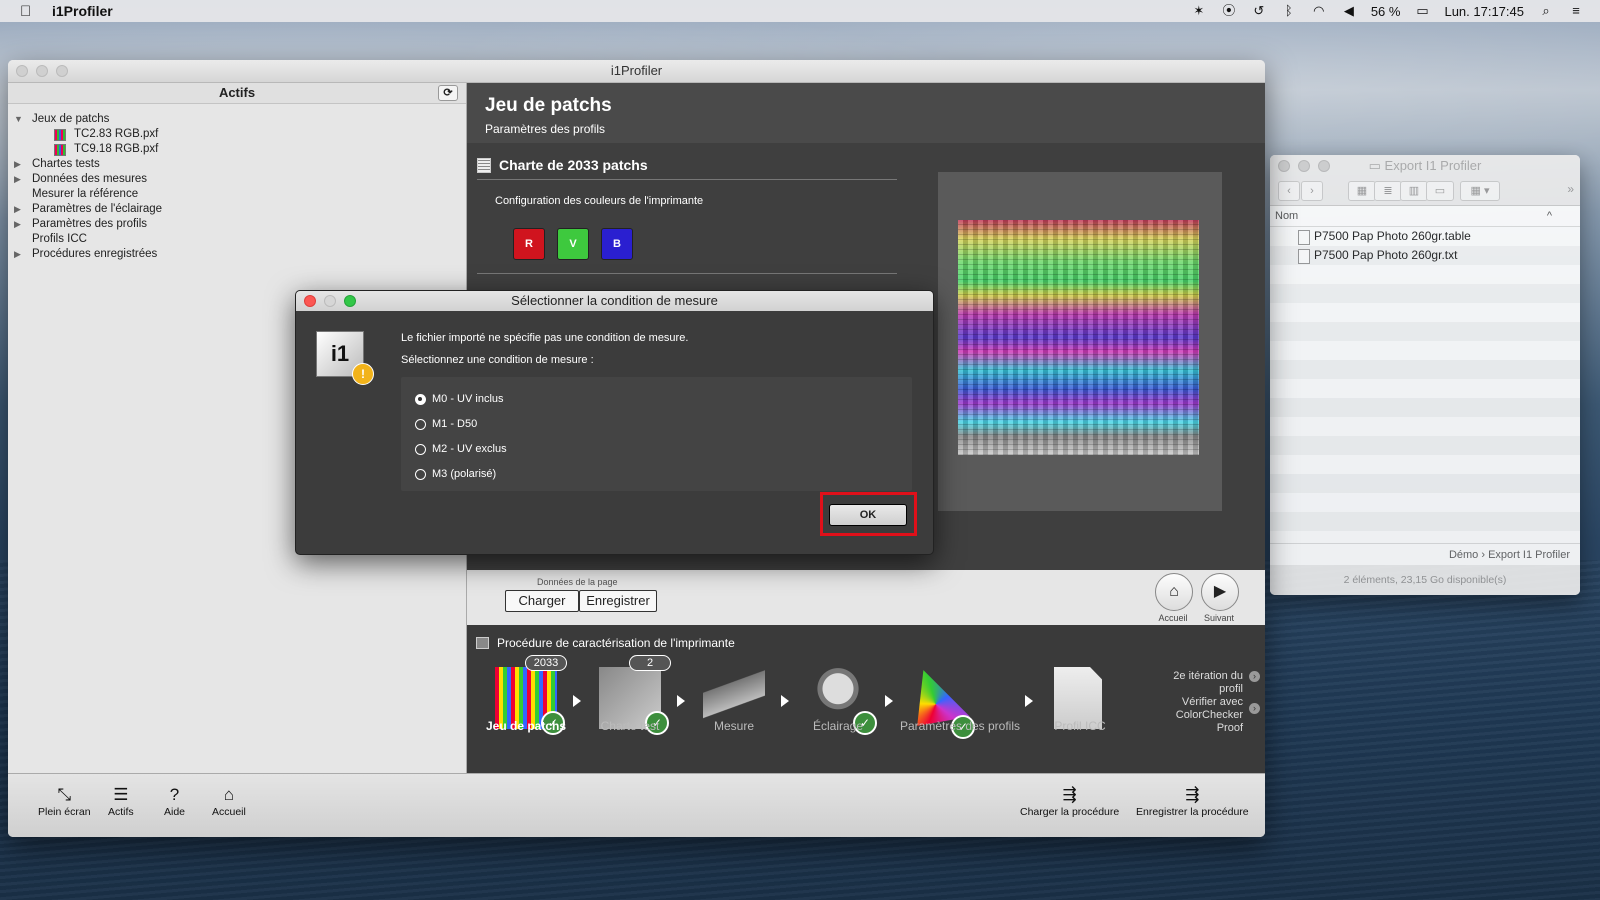 The image size is (1600, 900). Describe the element at coordinates (497, 360) in the screenshot. I see `dialog-instruction: Sélectionnez une condition de mesure :` at that location.